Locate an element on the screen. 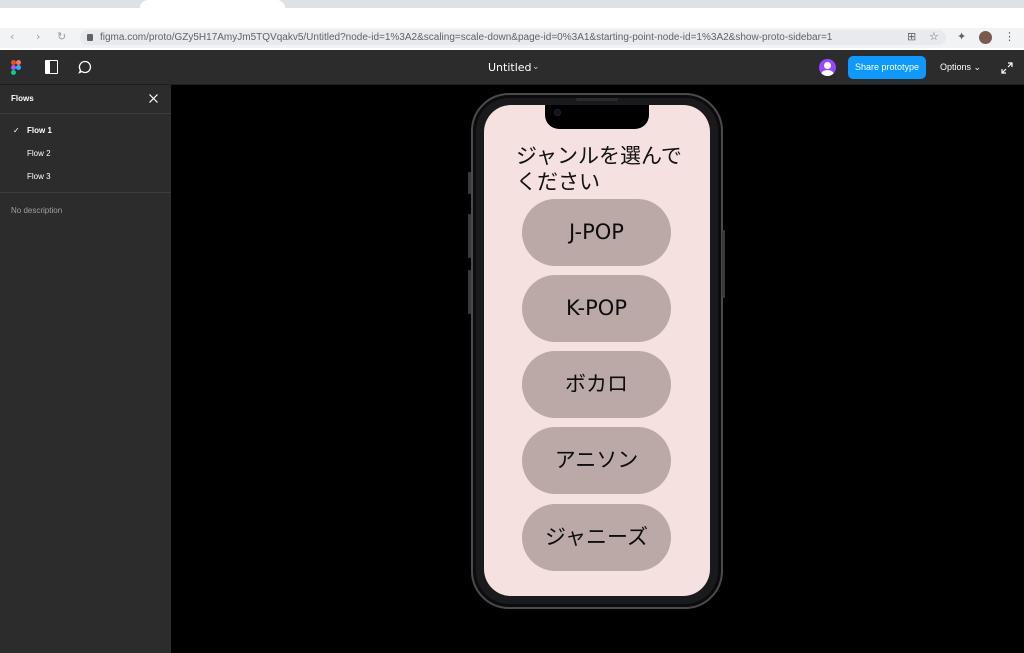 The image size is (1024, 653). lock-icon is located at coordinates (90, 37).